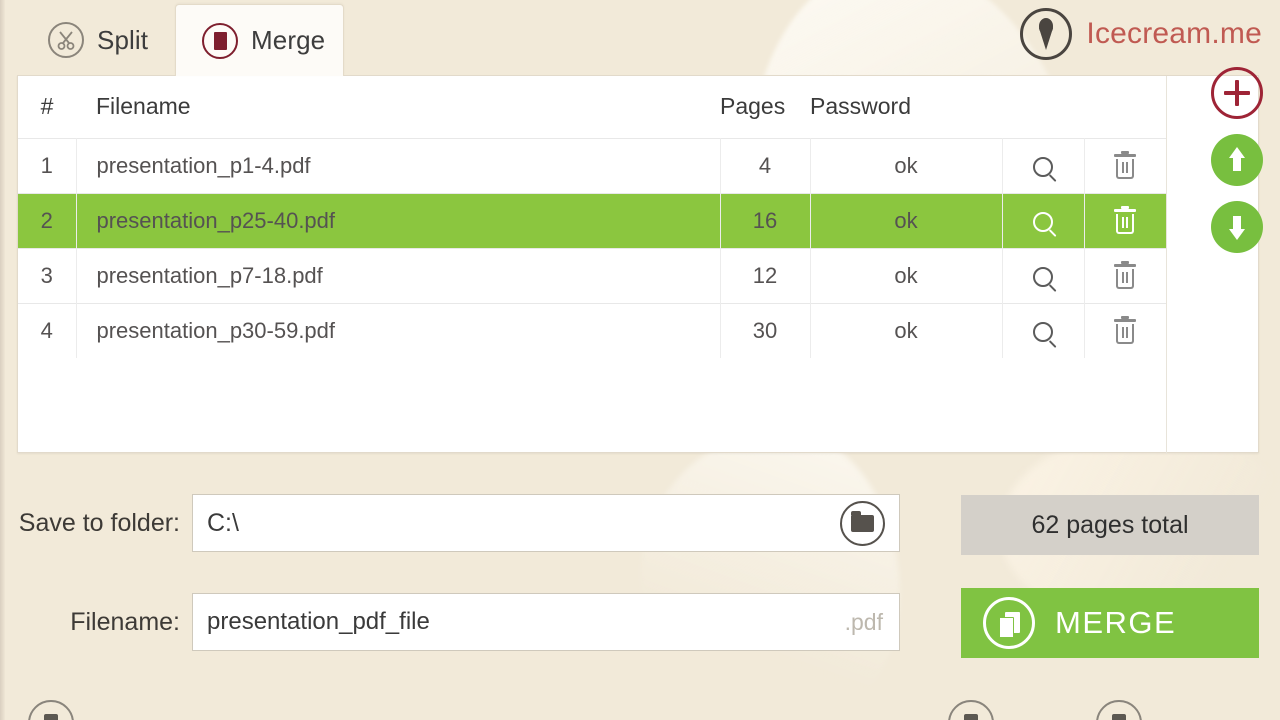 This screenshot has height=720, width=1280. Describe the element at coordinates (47, 330) in the screenshot. I see `row-number: 4` at that location.